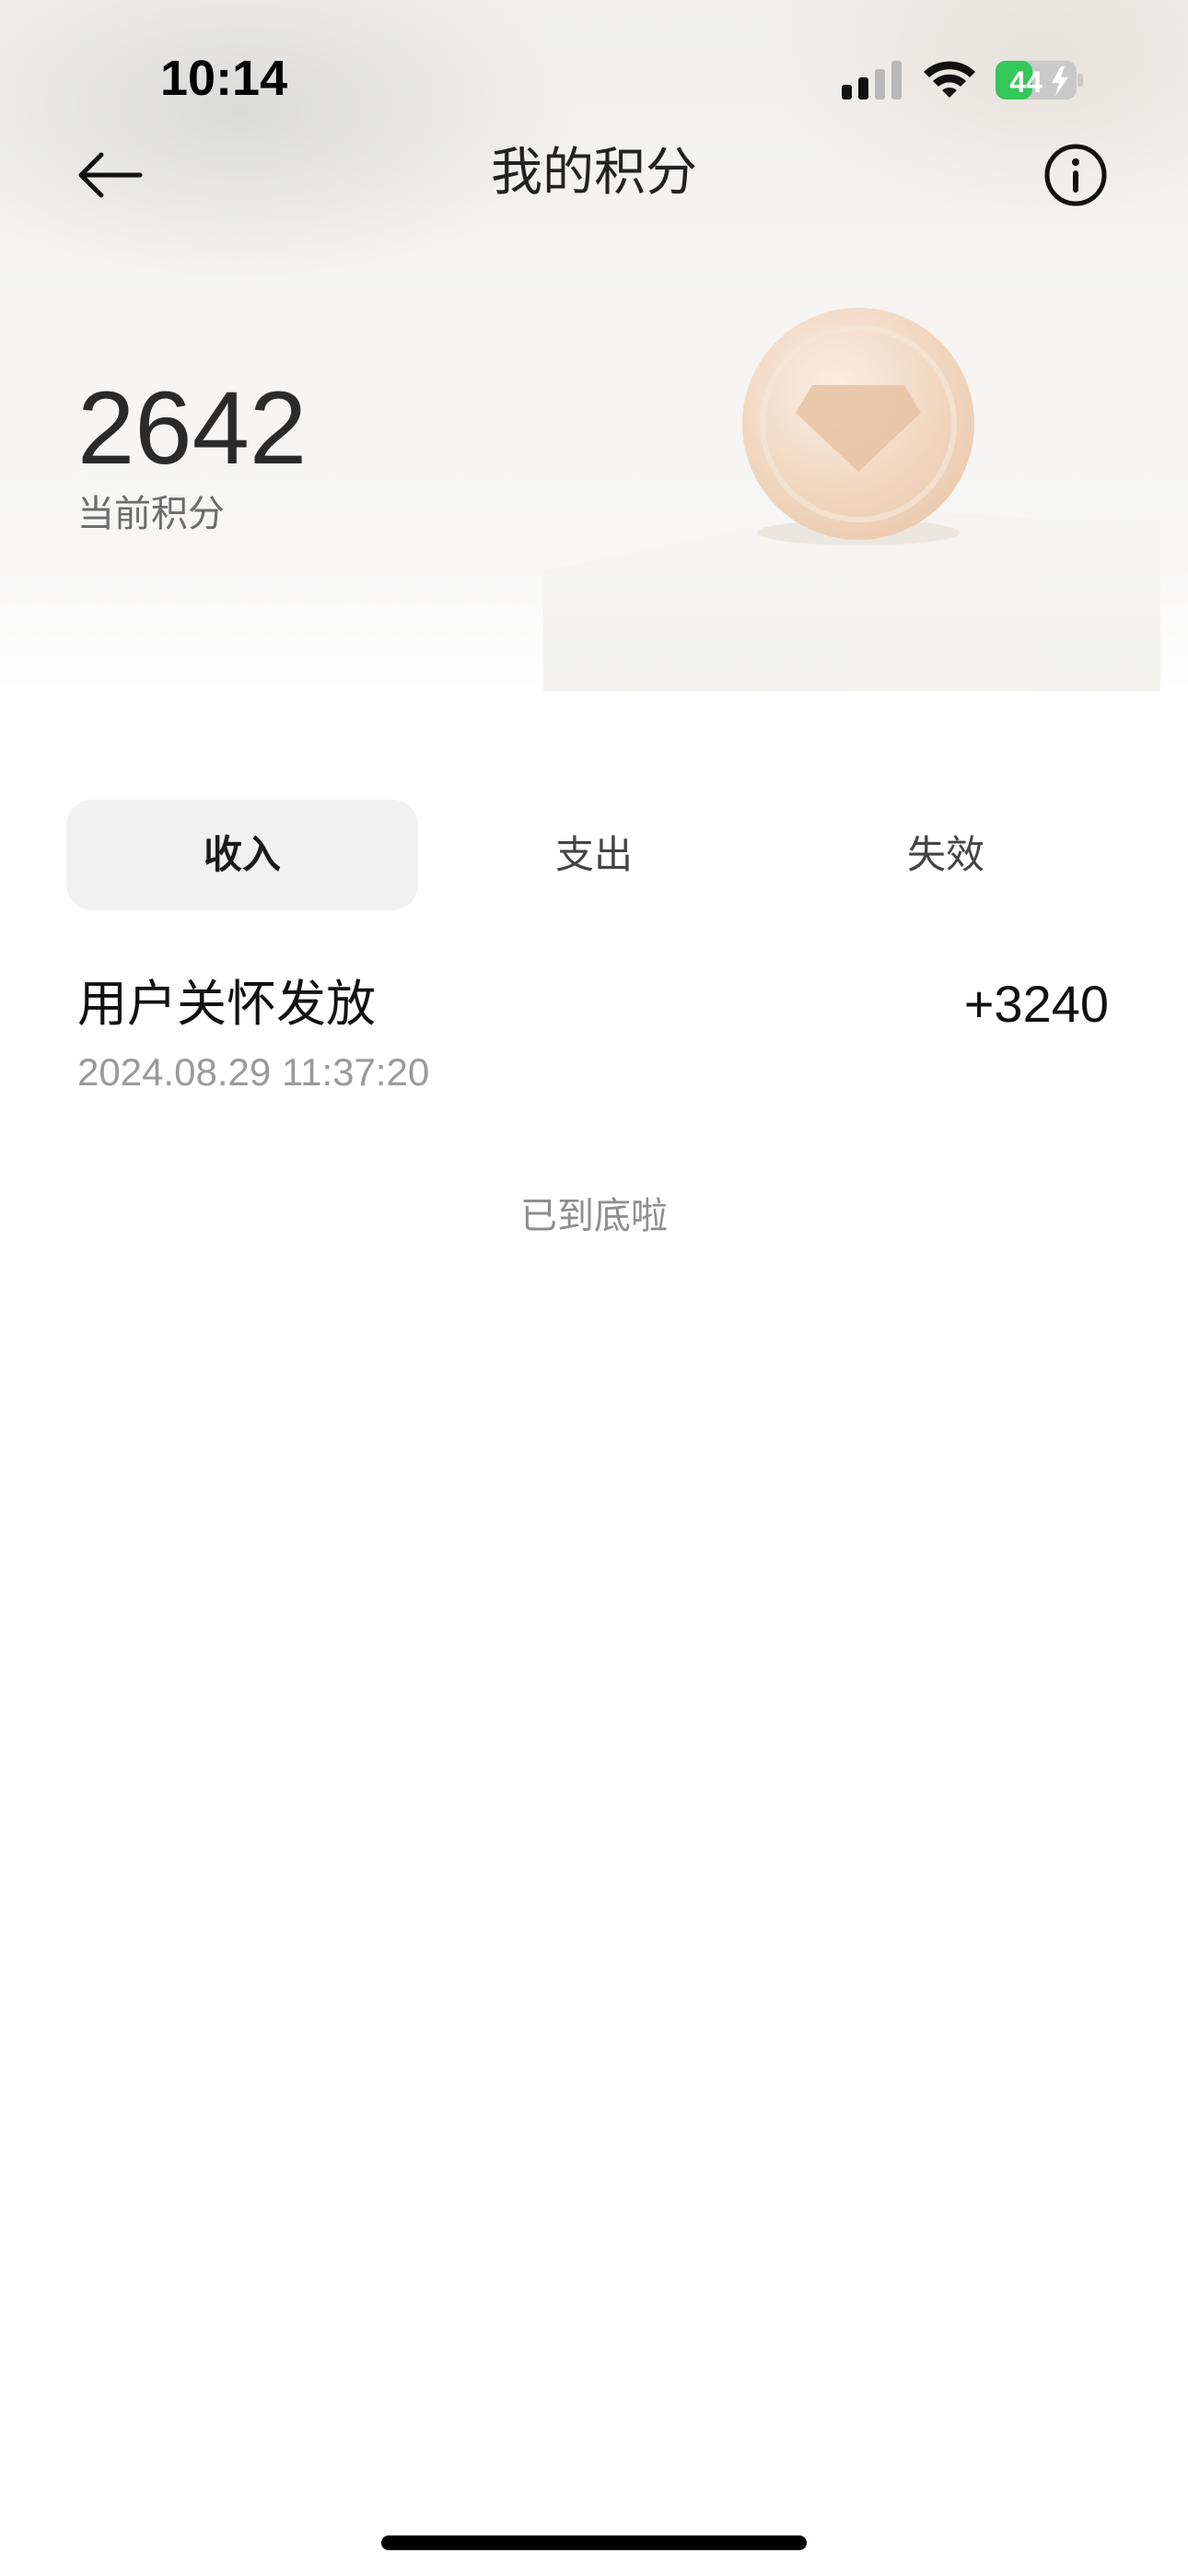  I want to click on signal-icon, so click(872, 80).